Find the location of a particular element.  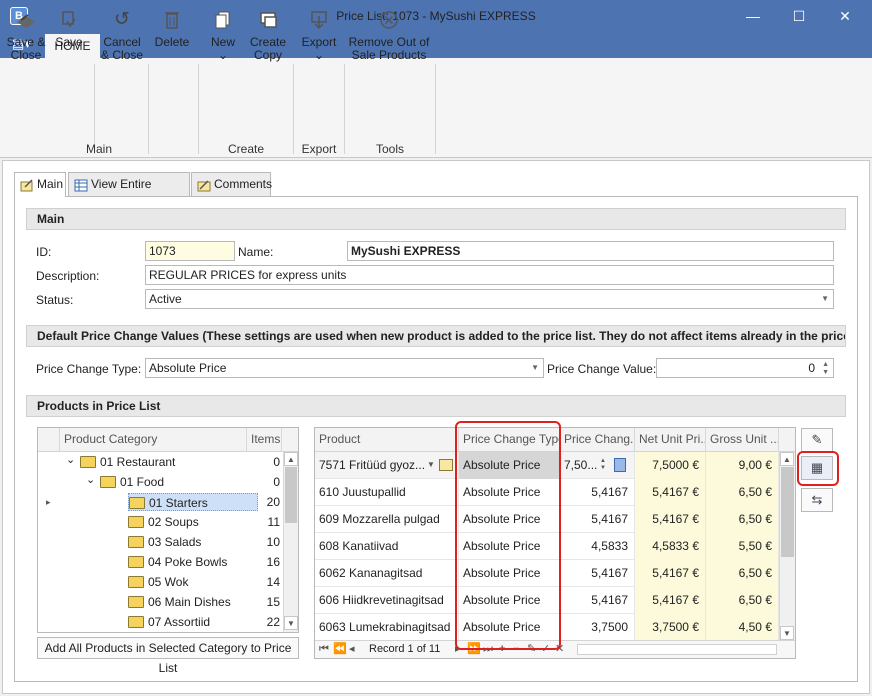

nav-prev-button: ◂ is located at coordinates (352, 649).